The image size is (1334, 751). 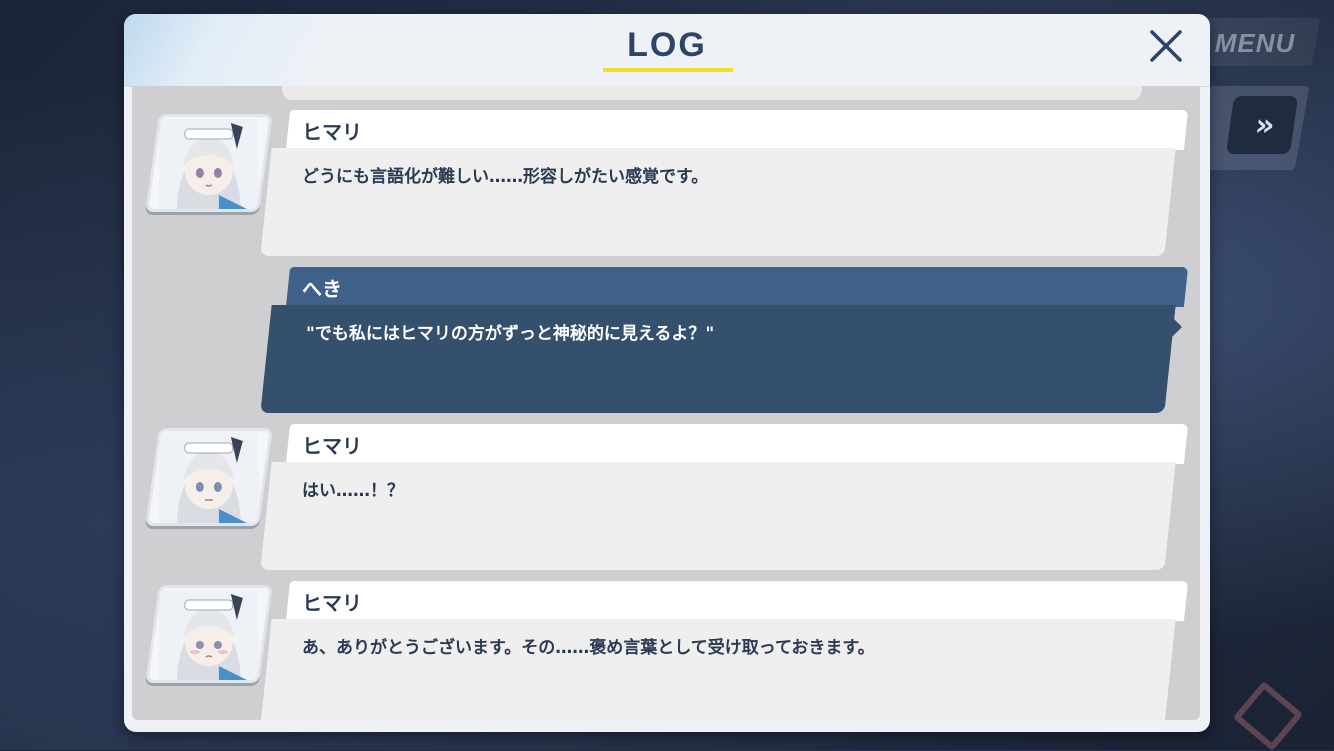 I want to click on message-bubble: へき "でも私にはヒマリの方がずっと神秘的に見えるよ？", so click(x=724, y=341).